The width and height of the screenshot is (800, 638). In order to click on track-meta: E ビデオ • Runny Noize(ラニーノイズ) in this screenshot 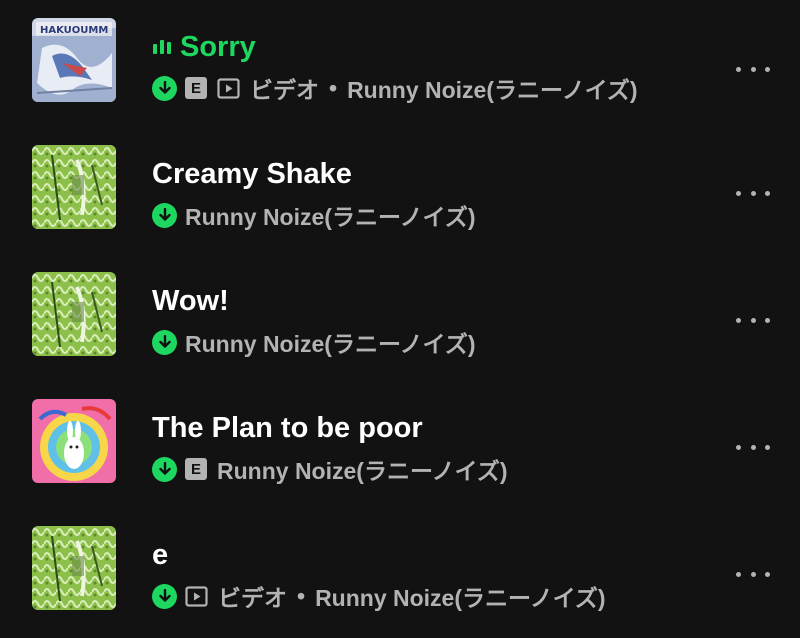, I will do `click(395, 88)`.